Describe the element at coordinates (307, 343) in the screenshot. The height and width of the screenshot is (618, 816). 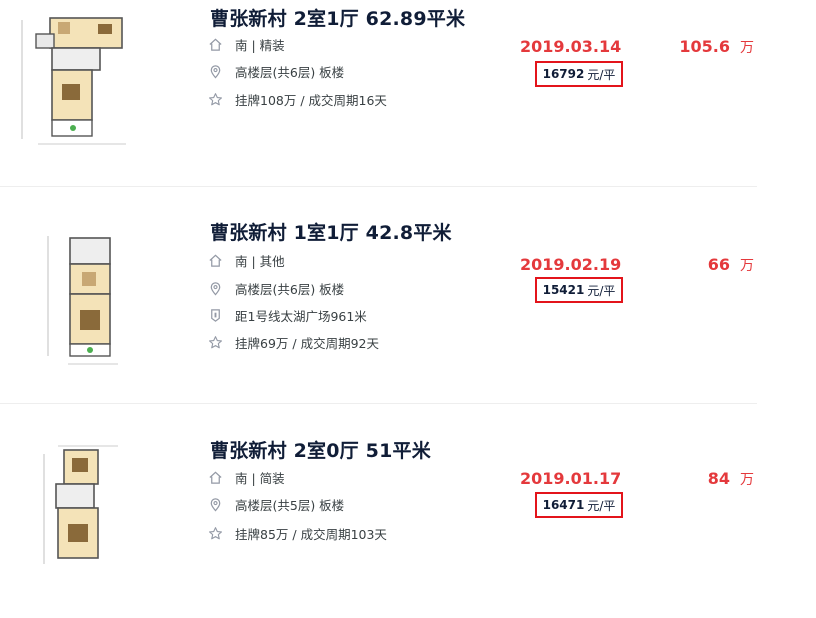
I see `listing-info-text: 挂牌69万 / 成交周期92天` at that location.